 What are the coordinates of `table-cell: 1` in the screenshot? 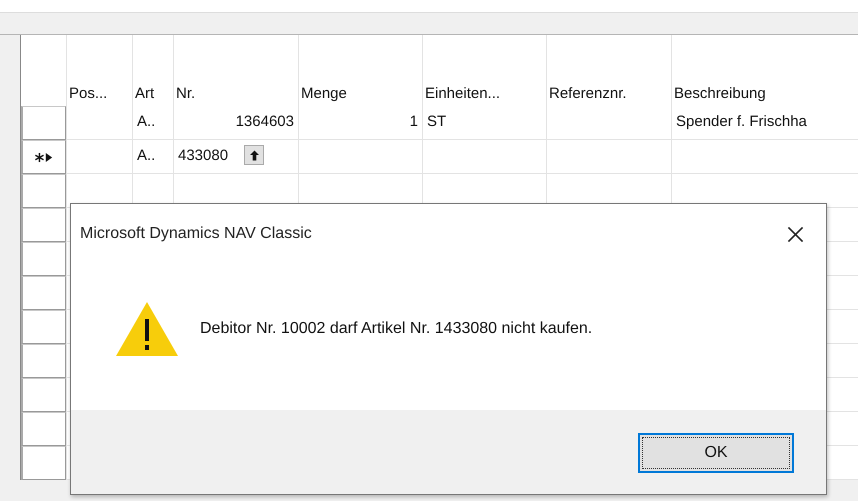 It's located at (360, 123).